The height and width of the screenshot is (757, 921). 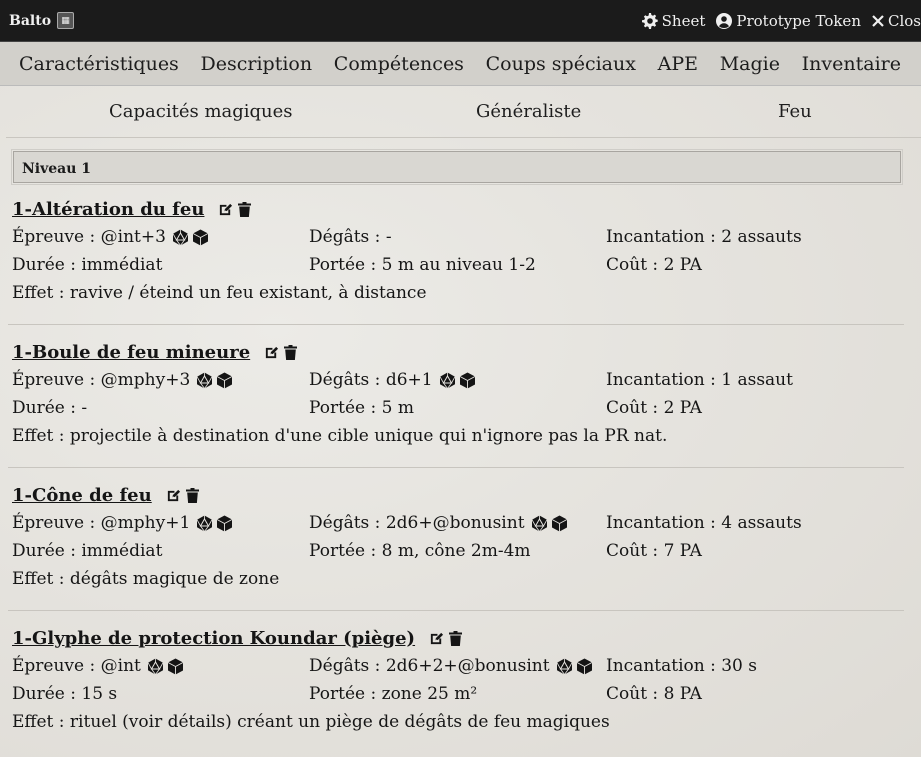 What do you see at coordinates (795, 111) in the screenshot?
I see `subtab-feu: Feu` at bounding box center [795, 111].